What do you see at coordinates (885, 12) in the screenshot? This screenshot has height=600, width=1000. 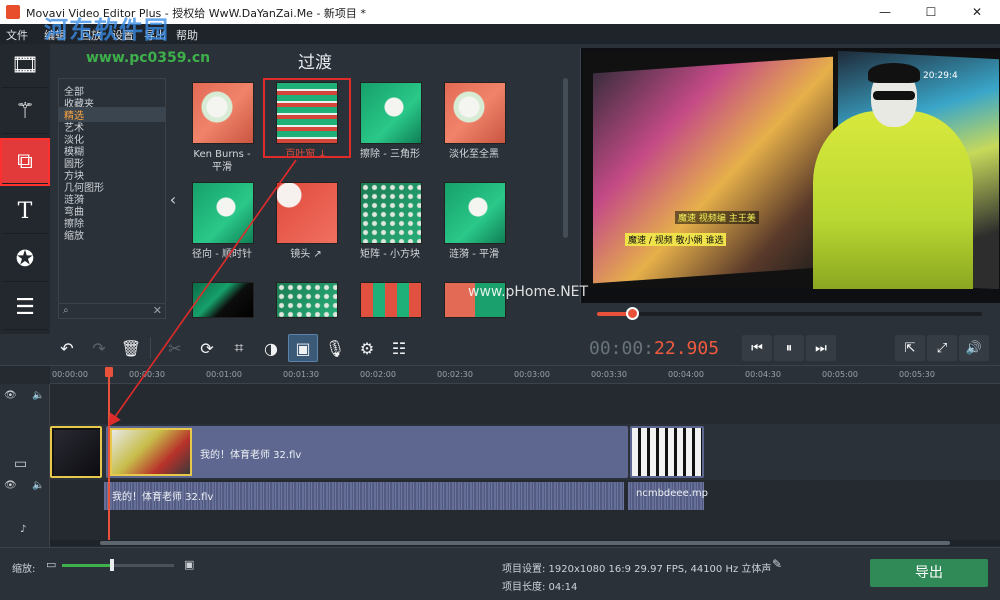 I see `minimize-button: —` at bounding box center [885, 12].